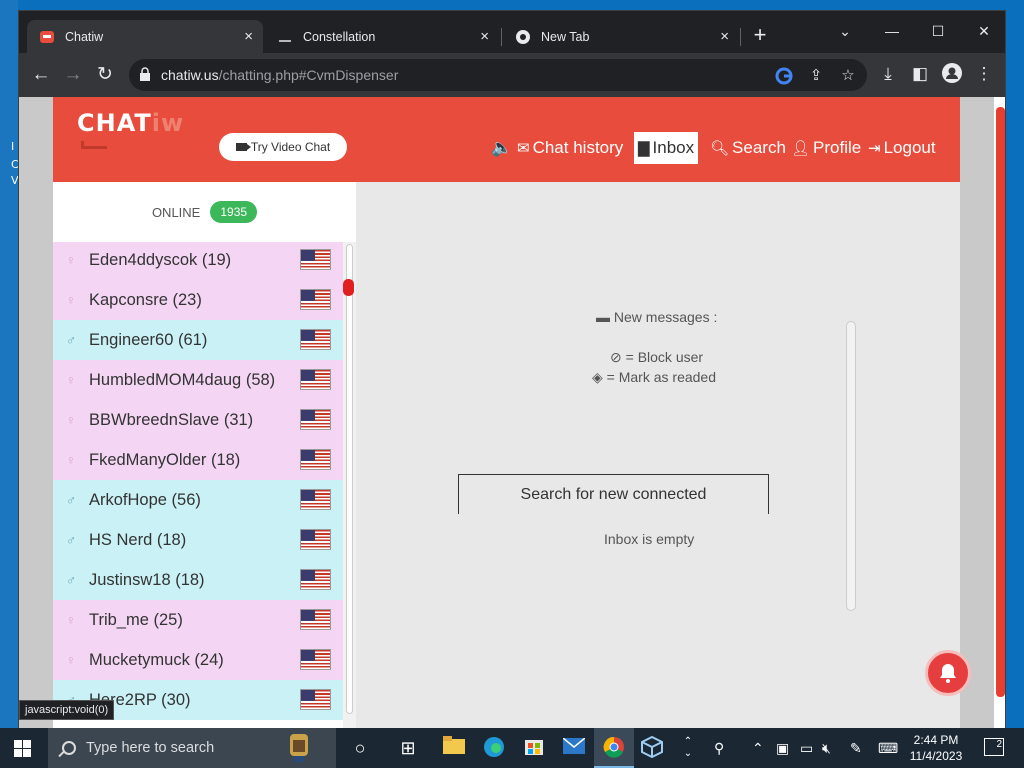  I want to click on chrome-icon, so click(523, 37).